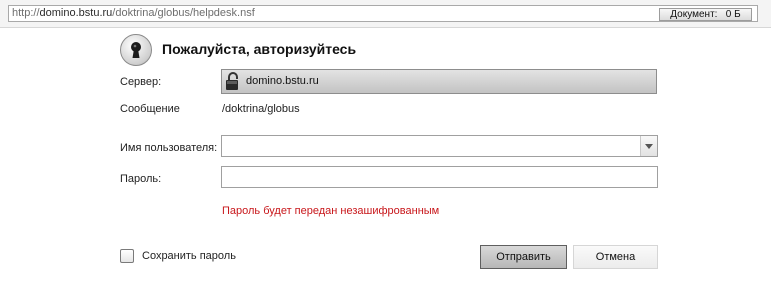 This screenshot has width=771, height=304. What do you see at coordinates (615, 257) in the screenshot?
I see `cancel-button: Отмена` at bounding box center [615, 257].